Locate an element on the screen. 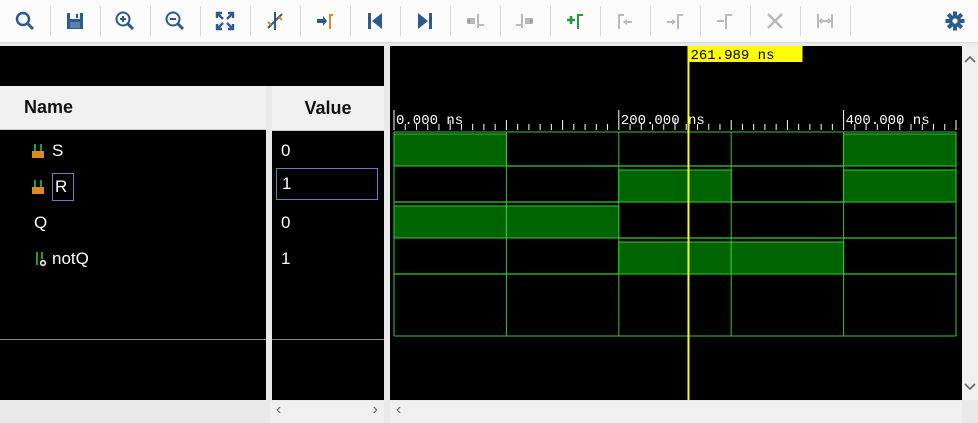  zoom-out-icon is located at coordinates (175, 21).